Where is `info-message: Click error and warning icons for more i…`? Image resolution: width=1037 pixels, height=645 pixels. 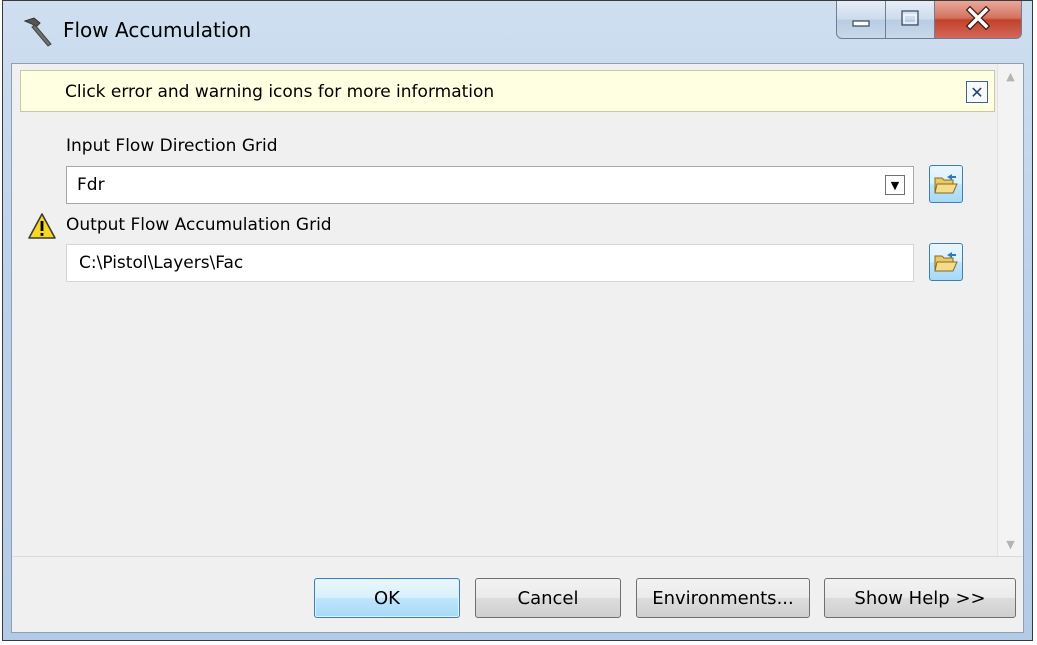 info-message: Click error and warning icons for more i… is located at coordinates (280, 92).